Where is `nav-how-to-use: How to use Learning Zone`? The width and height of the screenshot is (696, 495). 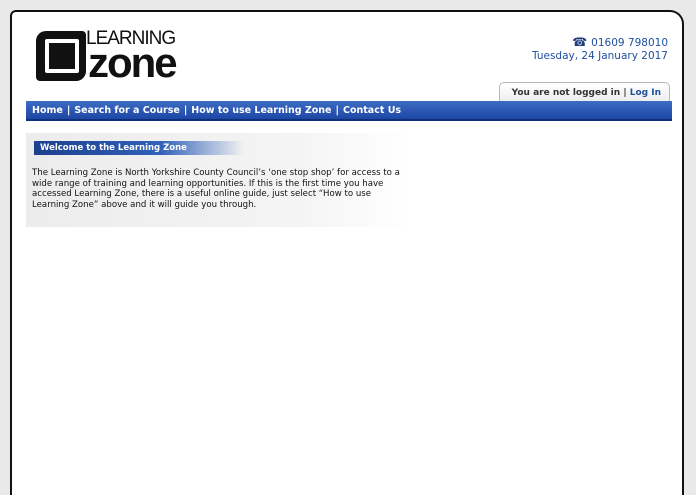 nav-how-to-use: How to use Learning Zone is located at coordinates (261, 110).